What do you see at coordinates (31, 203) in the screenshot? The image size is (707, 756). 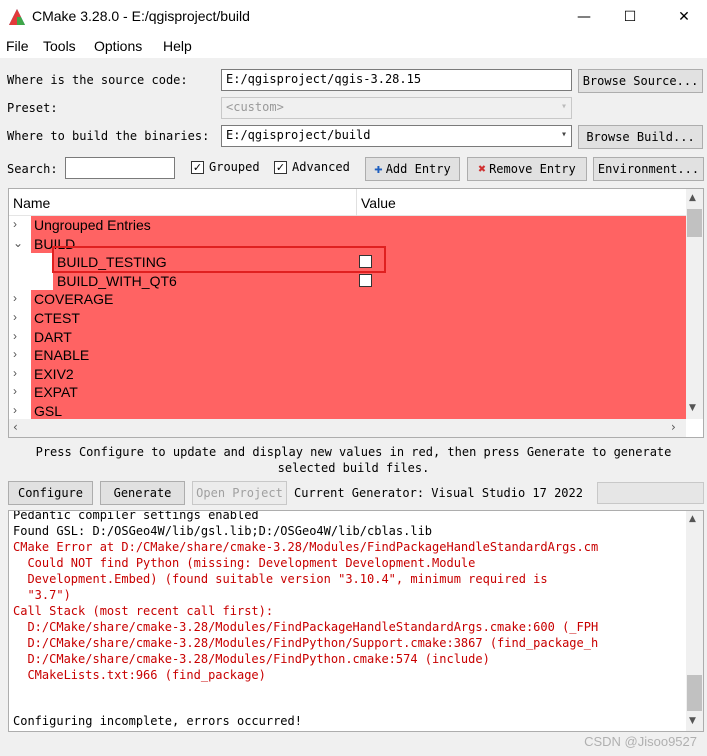 I see `column-name-header: Name` at bounding box center [31, 203].